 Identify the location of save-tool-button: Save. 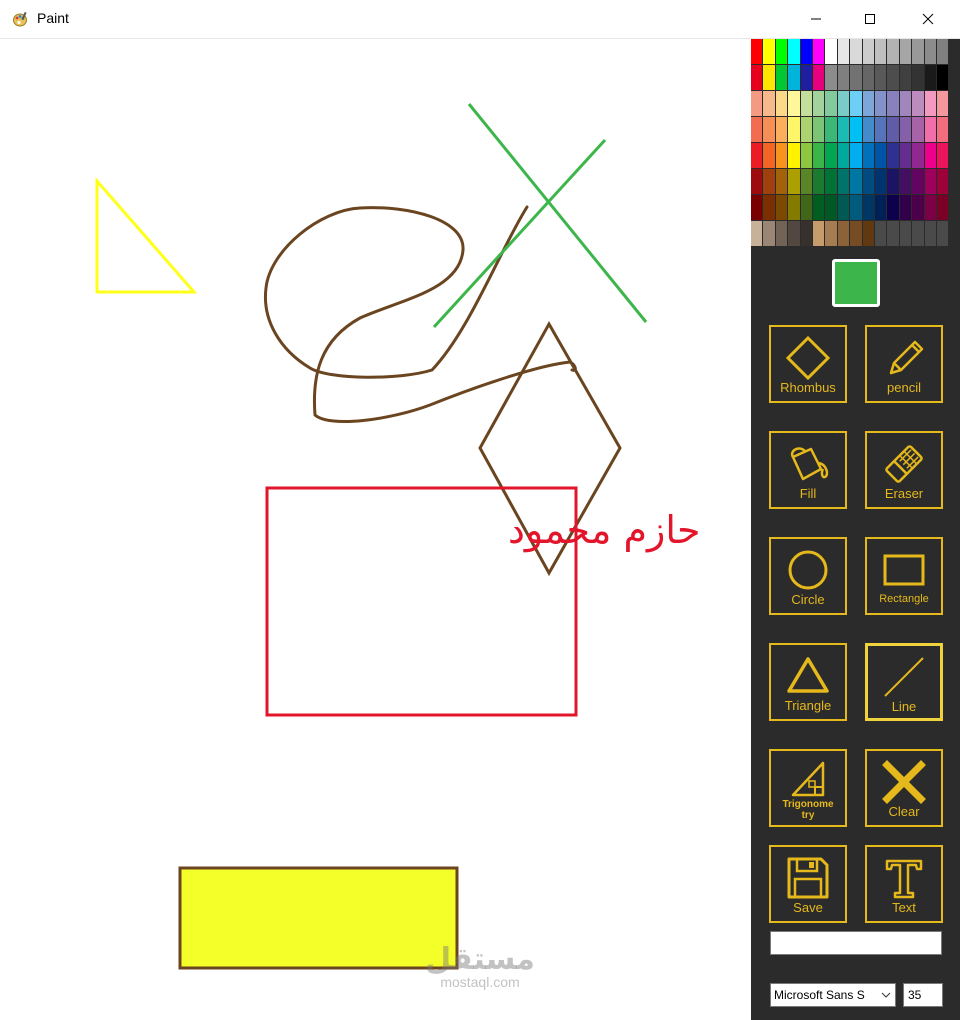
(808, 884).